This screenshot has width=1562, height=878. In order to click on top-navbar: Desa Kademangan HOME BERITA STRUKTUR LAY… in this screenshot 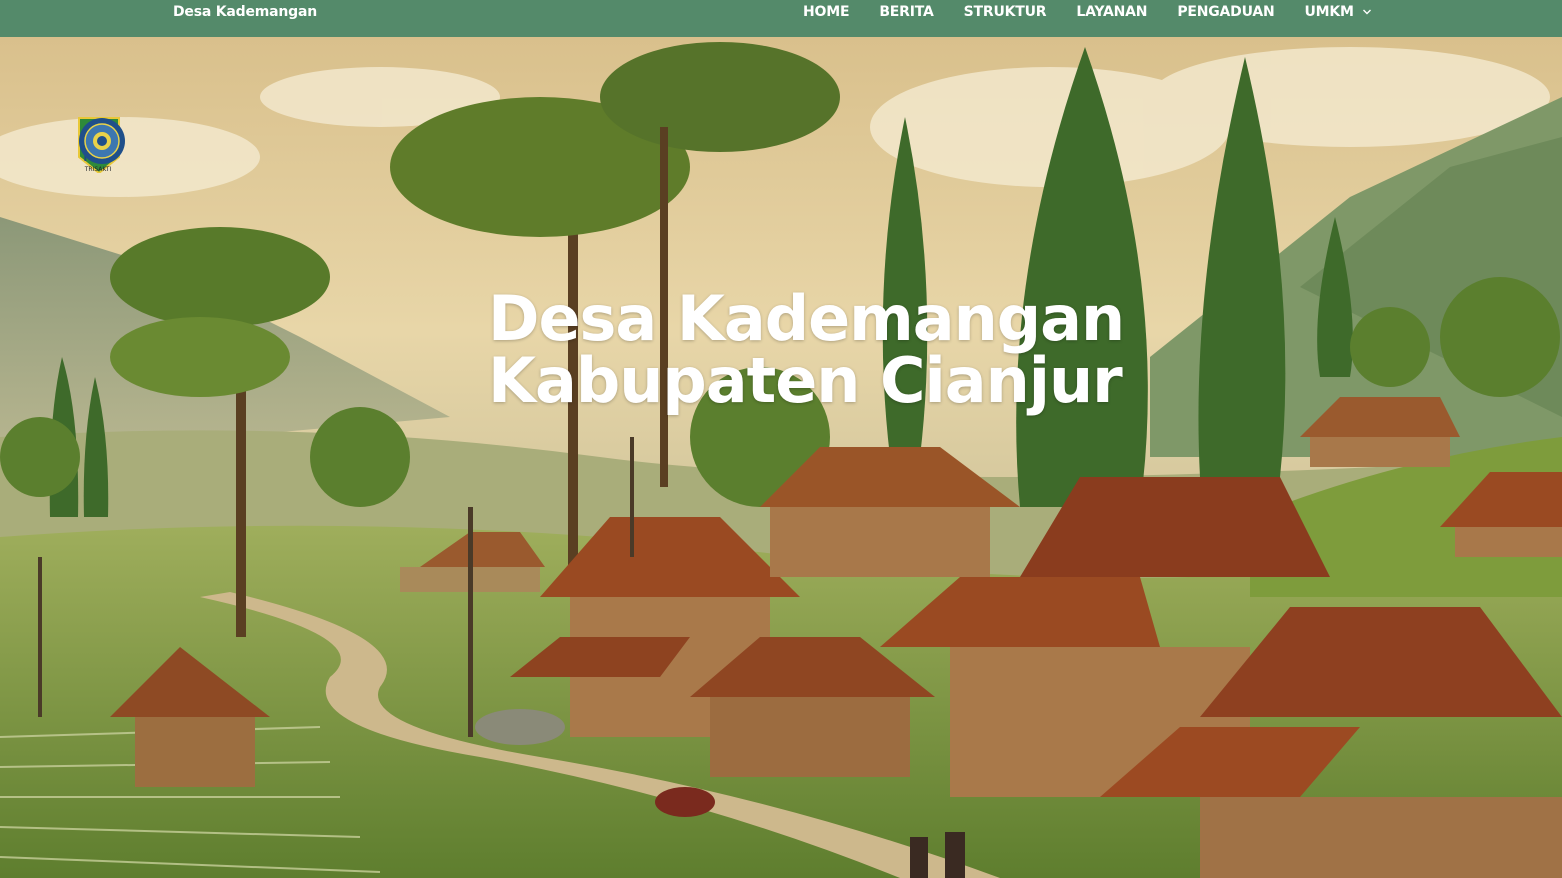, I will do `click(781, 18)`.